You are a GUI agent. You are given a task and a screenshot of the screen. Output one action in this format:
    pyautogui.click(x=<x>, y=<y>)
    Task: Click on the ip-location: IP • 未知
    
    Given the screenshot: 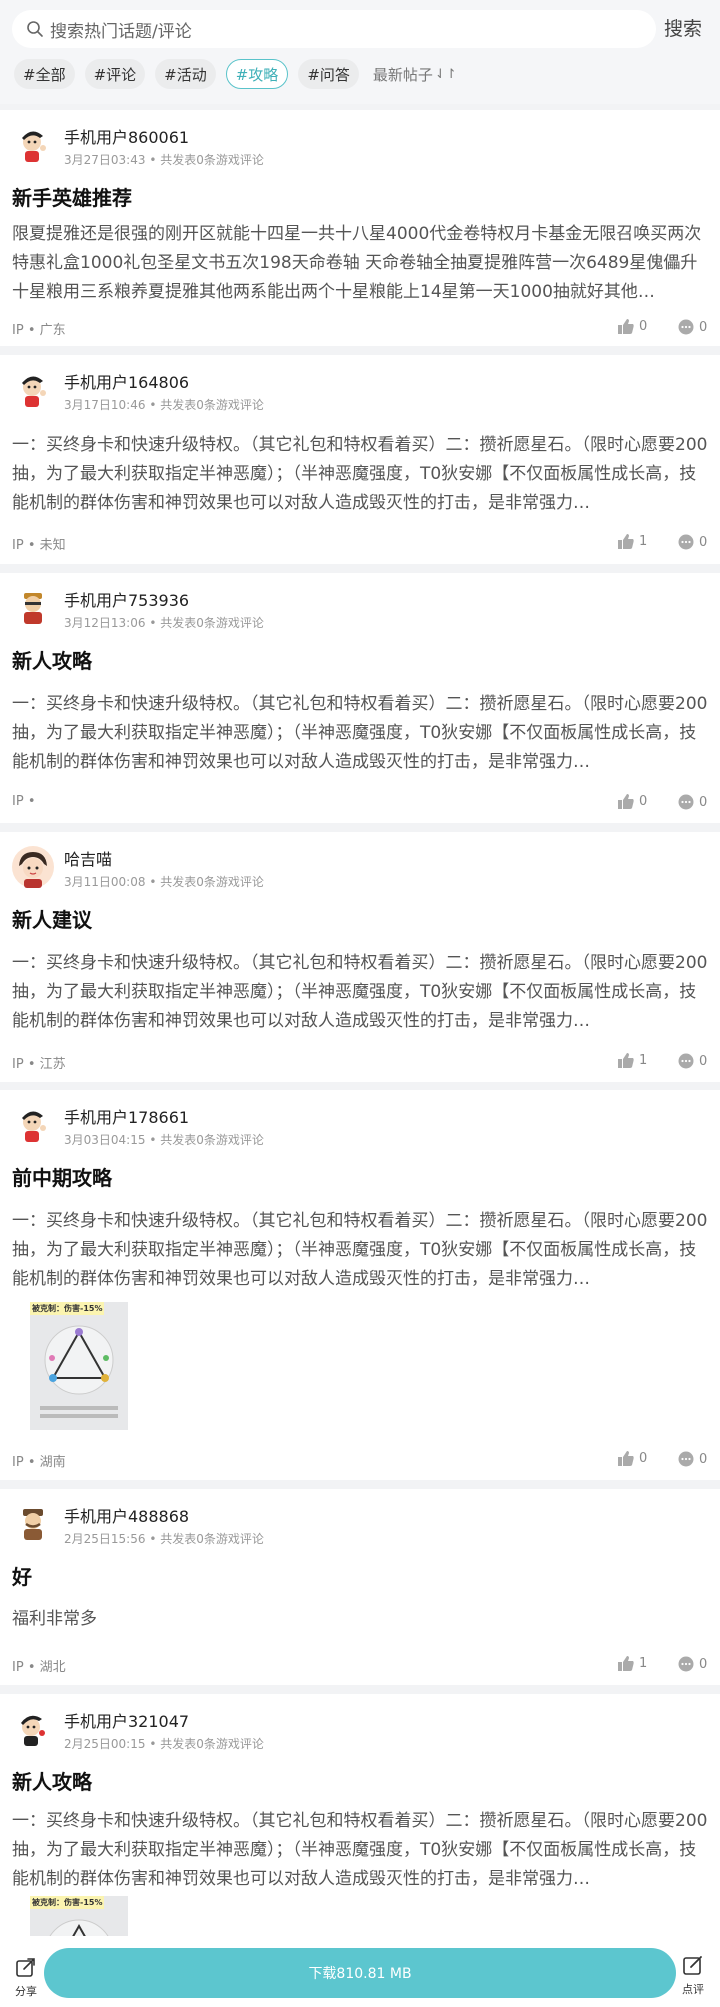 What is the action you would take?
    pyautogui.click(x=39, y=545)
    